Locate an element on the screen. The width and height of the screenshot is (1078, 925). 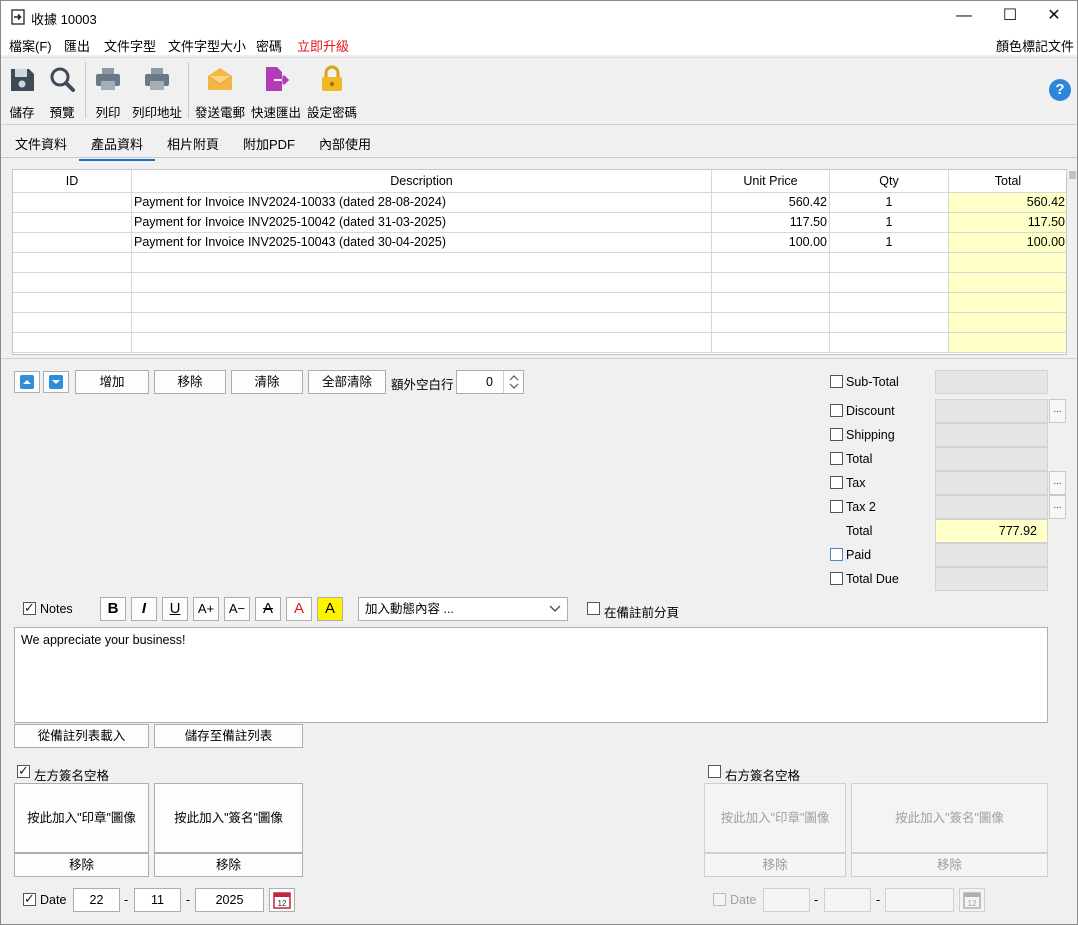
extra-blank-rows-spinner is located at coordinates (513, 382).